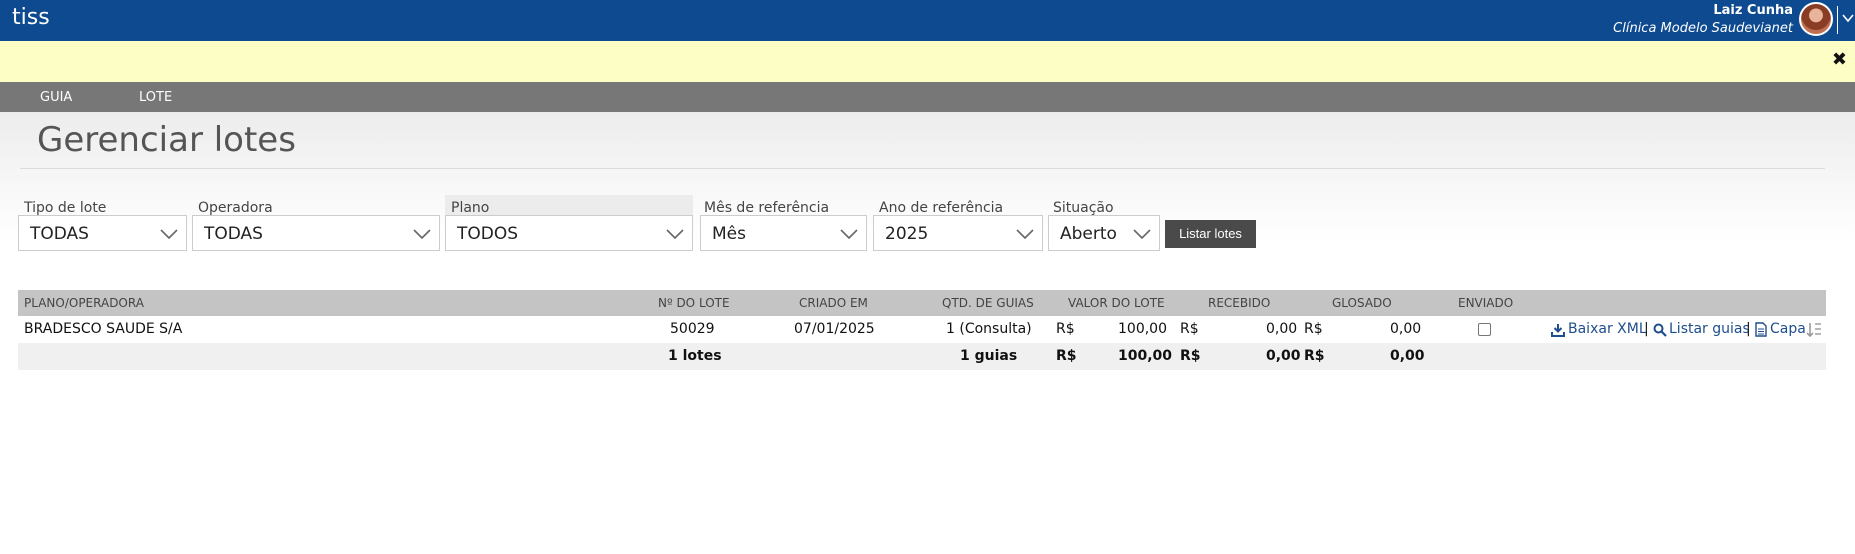  What do you see at coordinates (1282, 329) in the screenshot?
I see `recebido-cell: 0,00` at bounding box center [1282, 329].